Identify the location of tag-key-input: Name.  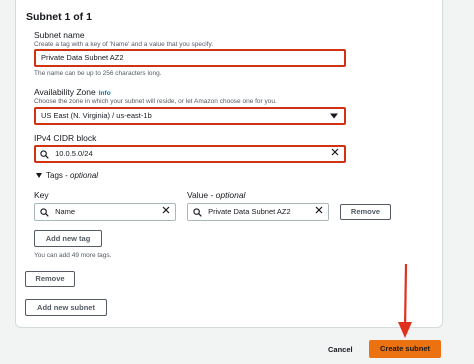
(105, 212).